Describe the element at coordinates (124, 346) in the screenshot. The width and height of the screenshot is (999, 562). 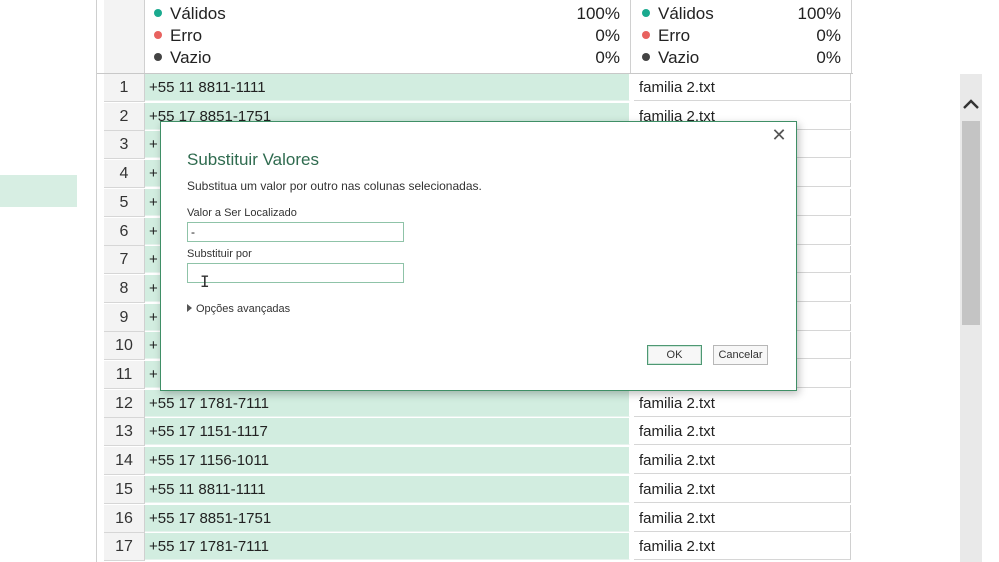
I see `row-number: 10` at that location.